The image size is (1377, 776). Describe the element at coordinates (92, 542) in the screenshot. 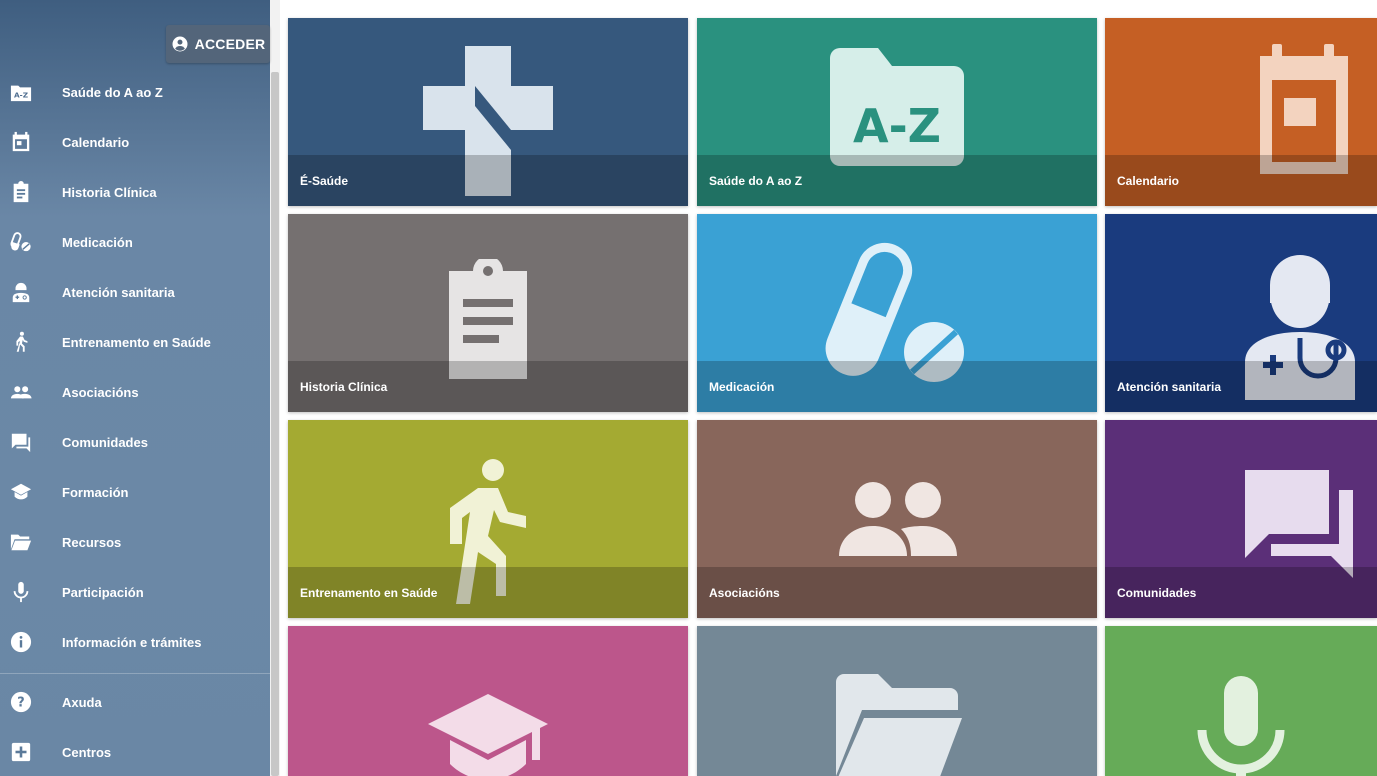

I see `sidebar-item-label: Recursos` at that location.